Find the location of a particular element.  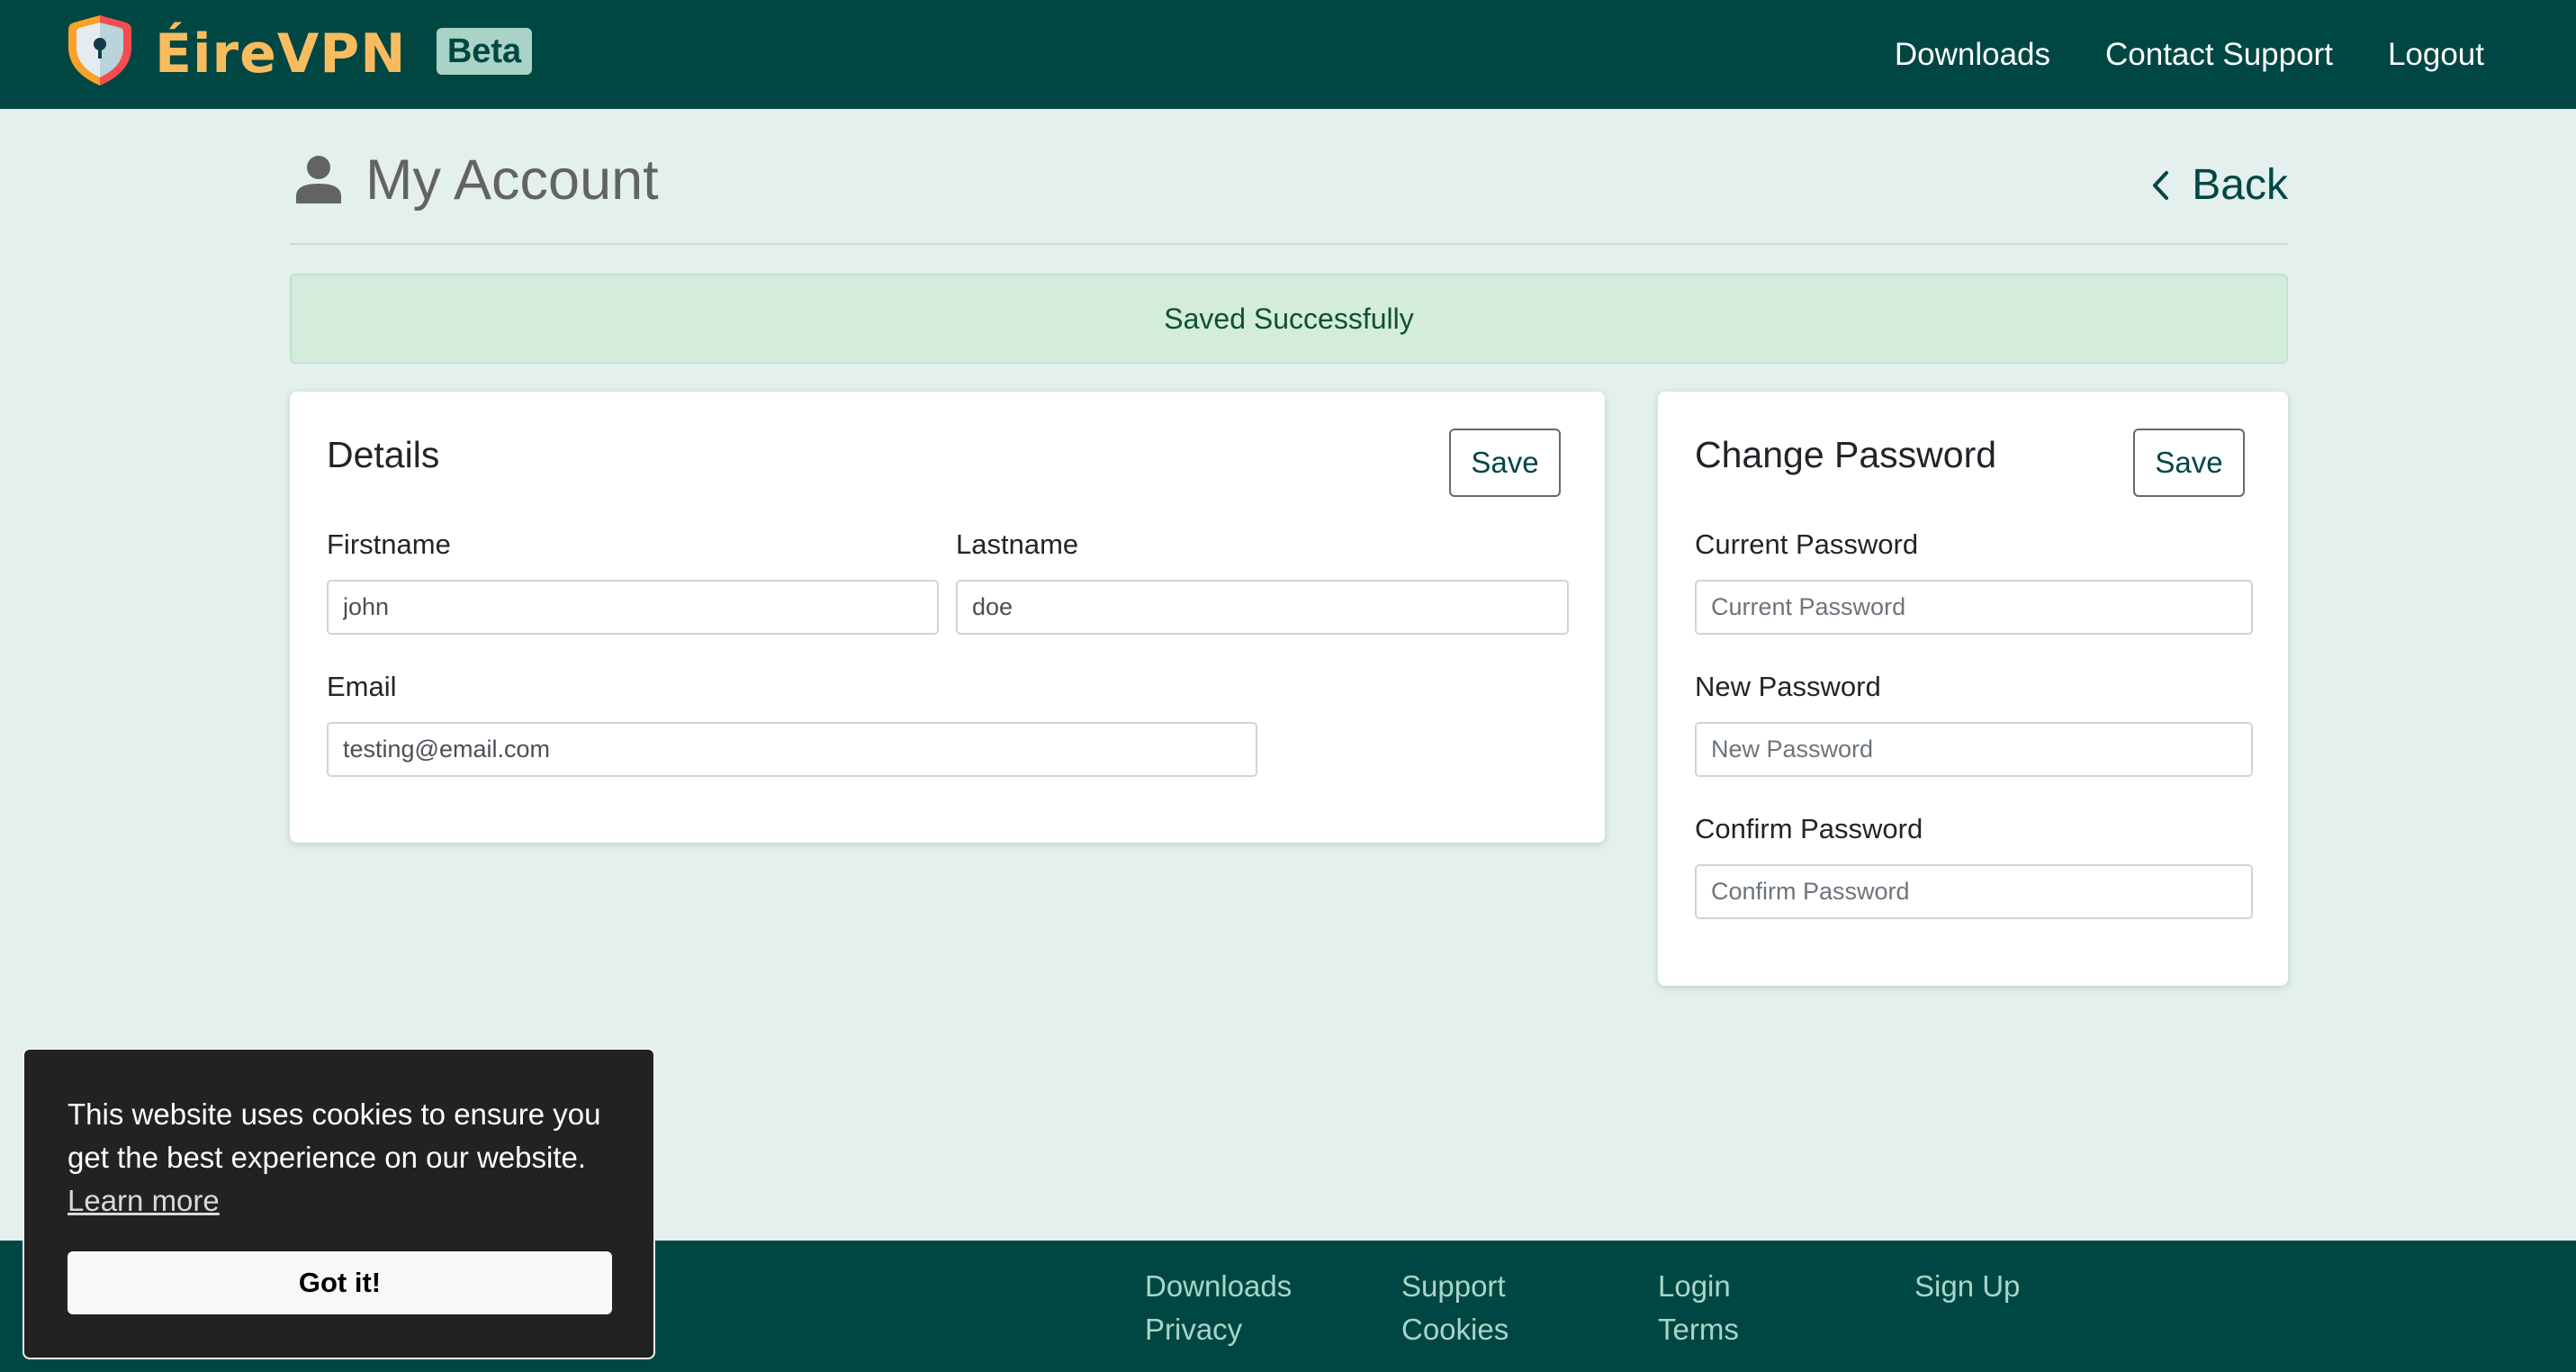

email-label: Email is located at coordinates (362, 686).